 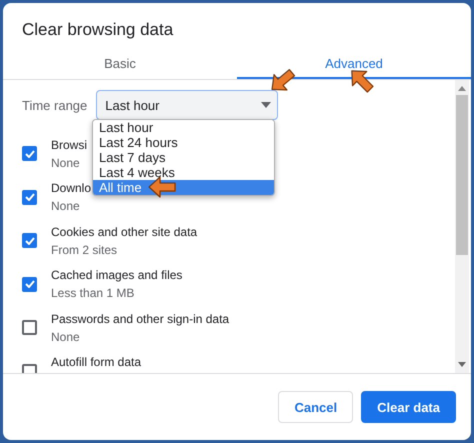 I want to click on menu-option: Last 4 weeks, so click(x=183, y=172).